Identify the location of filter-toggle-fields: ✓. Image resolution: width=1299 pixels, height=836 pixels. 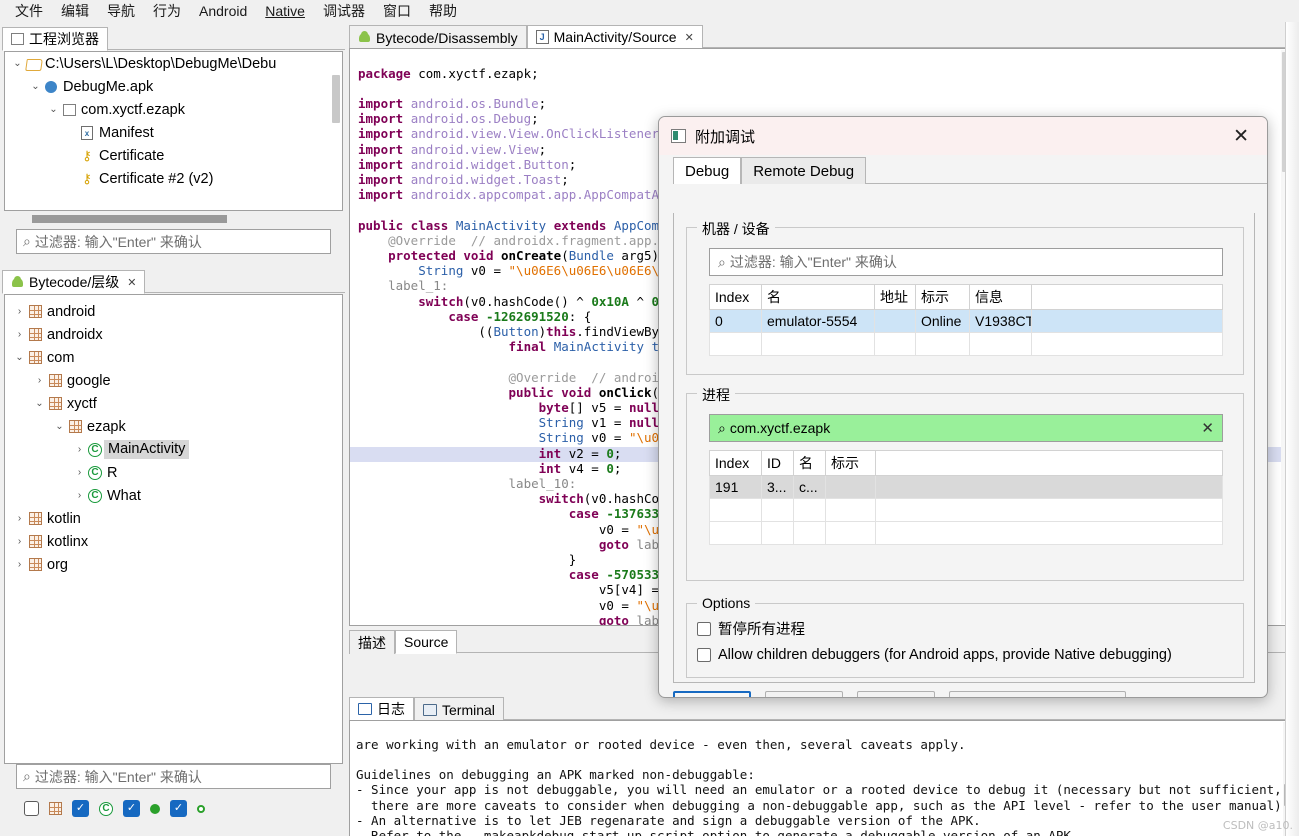
(131, 808).